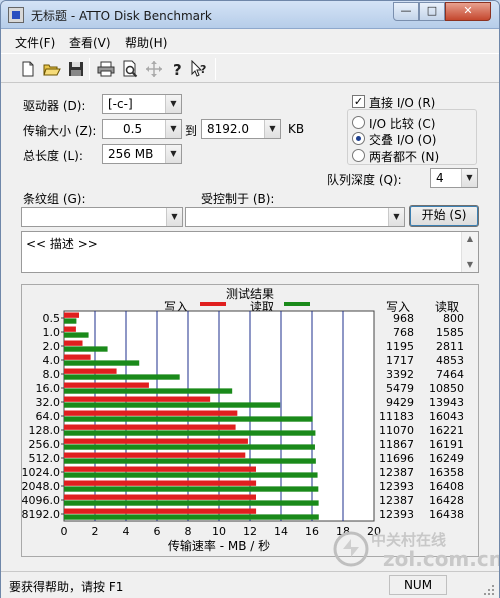 The image size is (500, 598). What do you see at coordinates (446, 444) in the screenshot?
I see `read-value: 16191` at bounding box center [446, 444].